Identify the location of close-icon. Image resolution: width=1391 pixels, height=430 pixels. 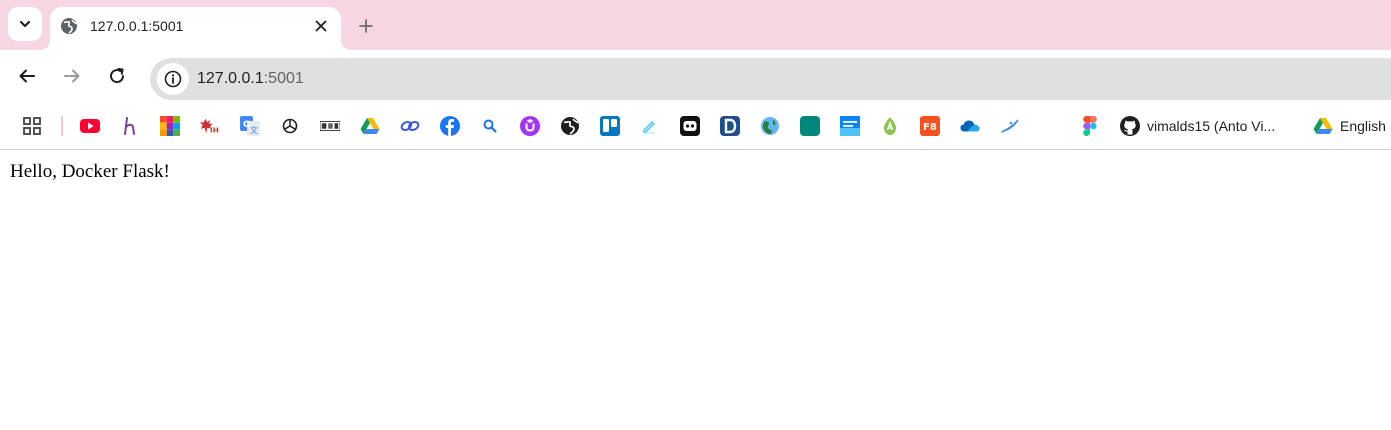
(321, 26).